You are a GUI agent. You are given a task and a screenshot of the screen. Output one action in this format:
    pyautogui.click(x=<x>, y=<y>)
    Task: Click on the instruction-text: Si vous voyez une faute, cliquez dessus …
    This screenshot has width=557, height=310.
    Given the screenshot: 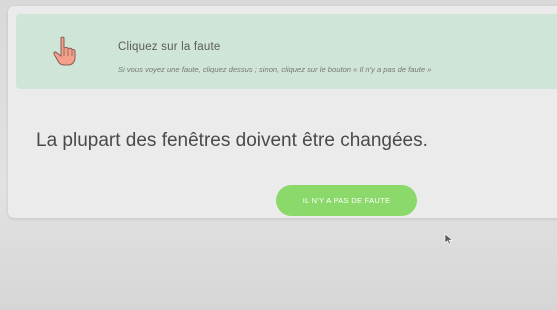 What is the action you would take?
    pyautogui.click(x=275, y=69)
    